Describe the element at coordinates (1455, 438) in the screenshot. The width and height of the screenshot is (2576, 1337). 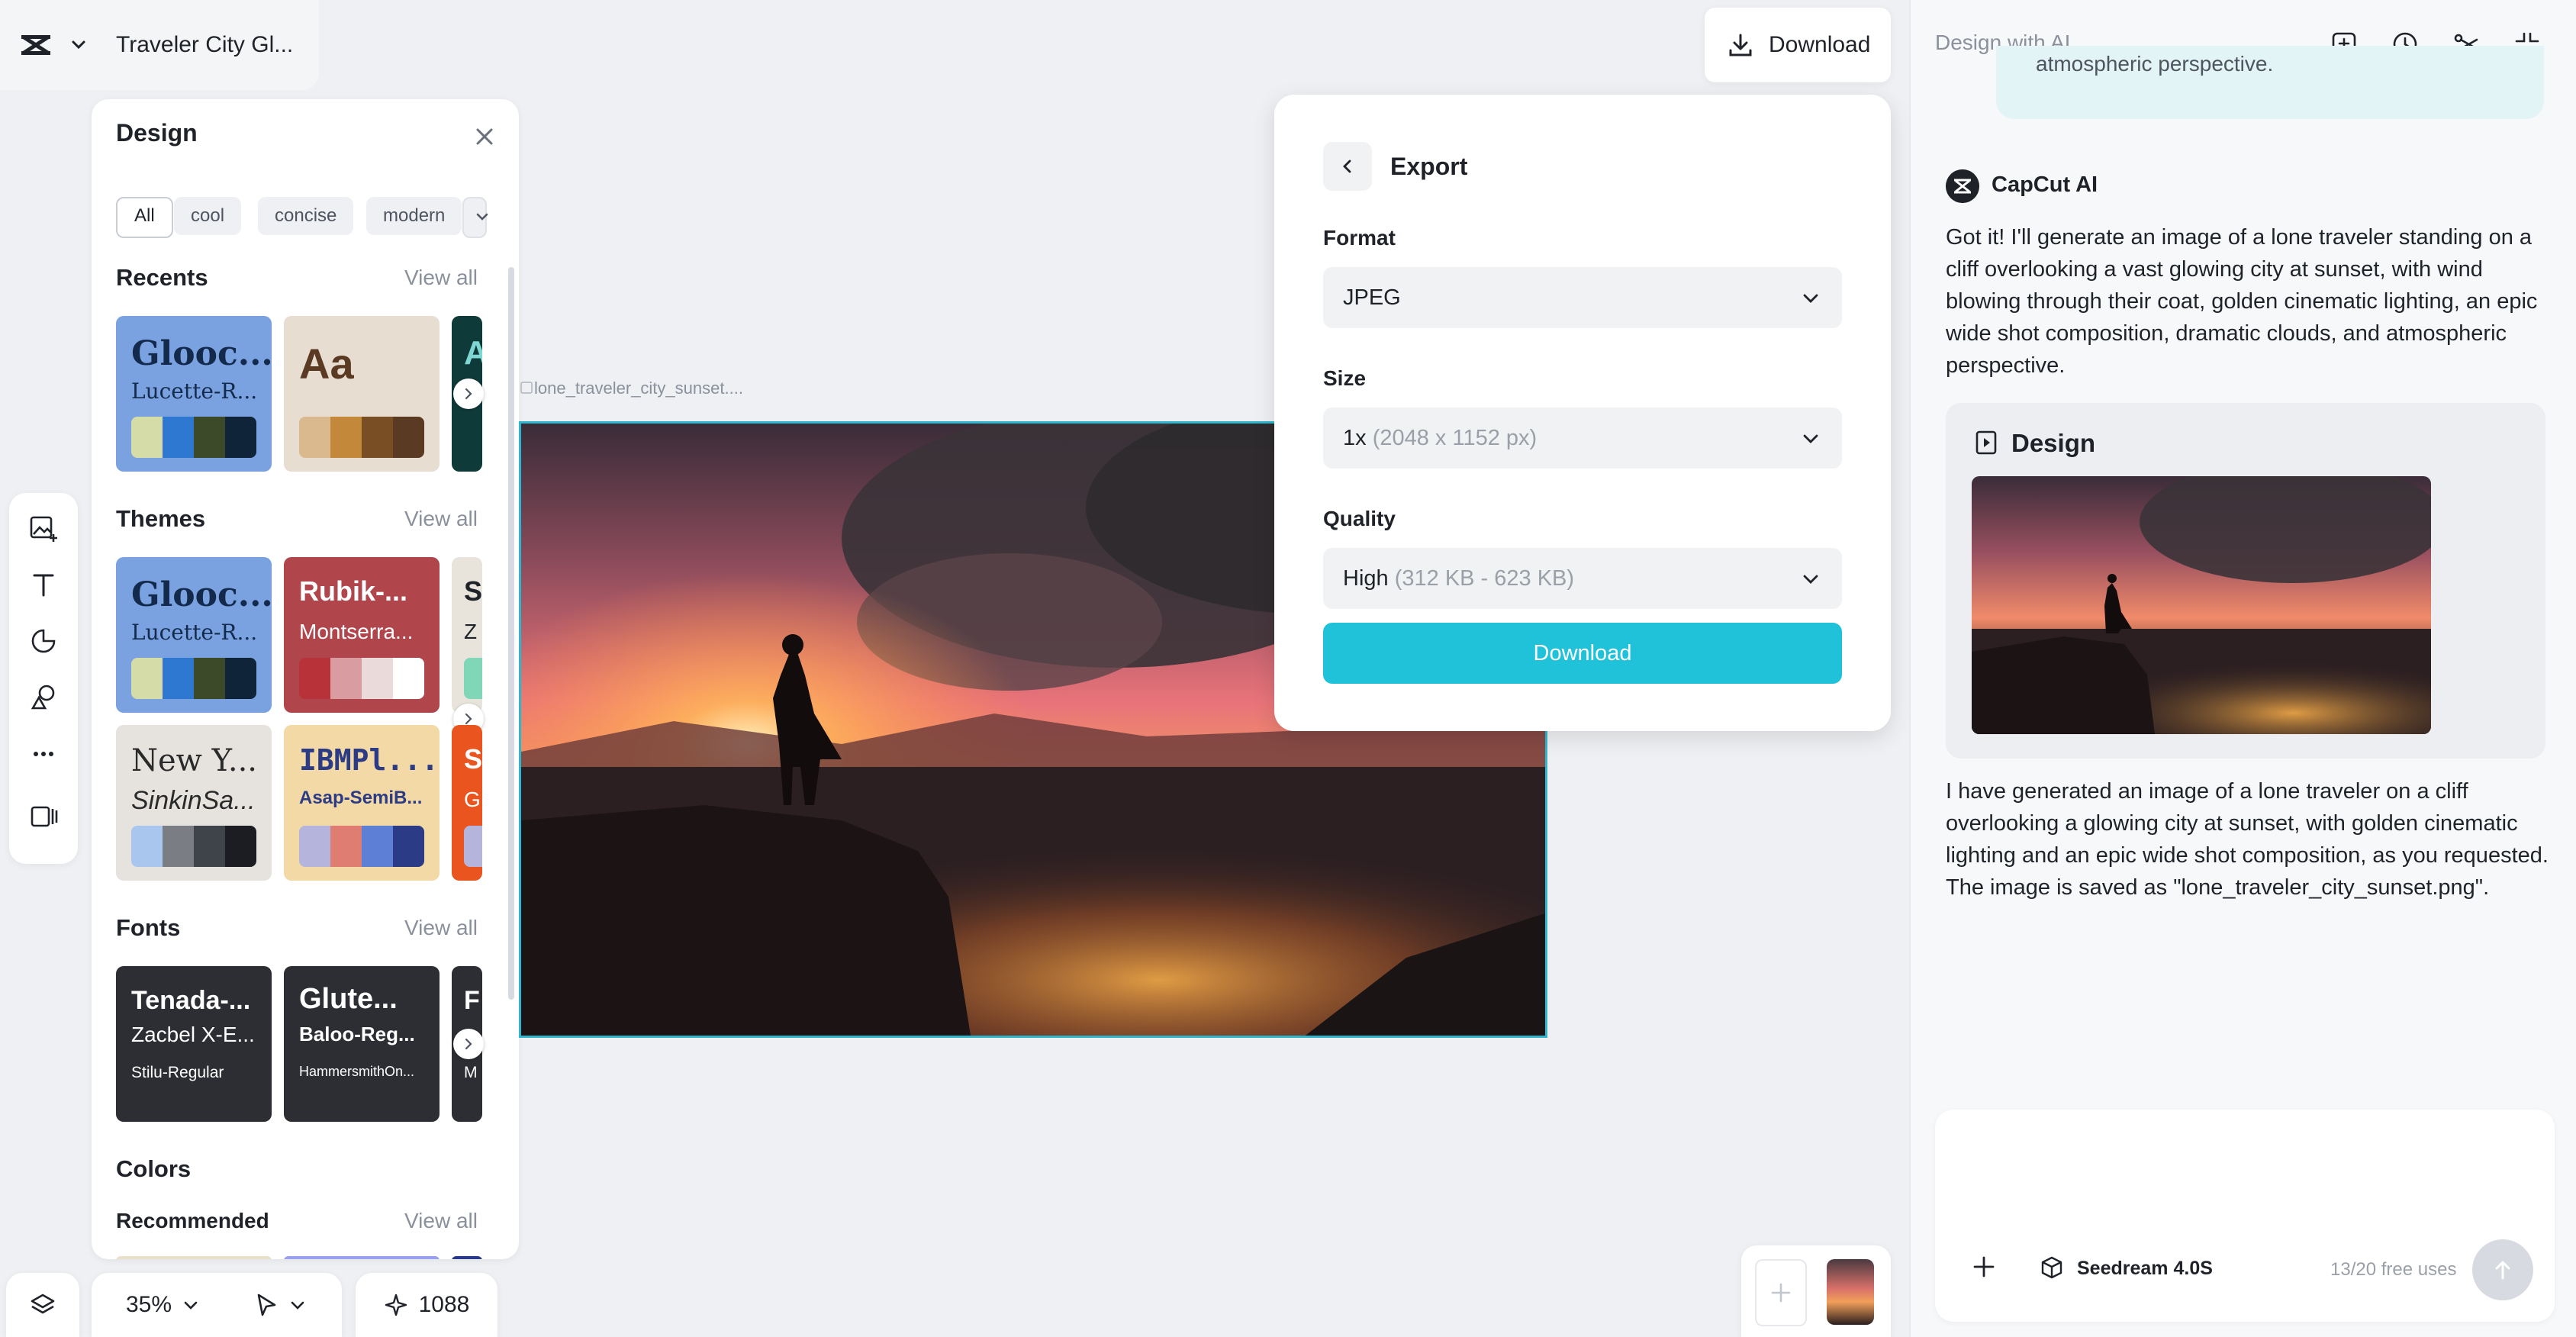
I see `size-dimensions: (2048 x 1152 px)` at that location.